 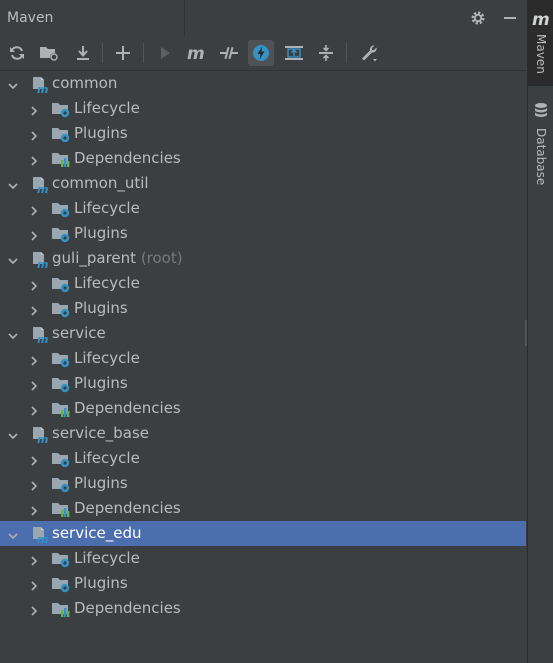 What do you see at coordinates (263, 533) in the screenshot?
I see `tree-project-service-edu: m service_edu` at bounding box center [263, 533].